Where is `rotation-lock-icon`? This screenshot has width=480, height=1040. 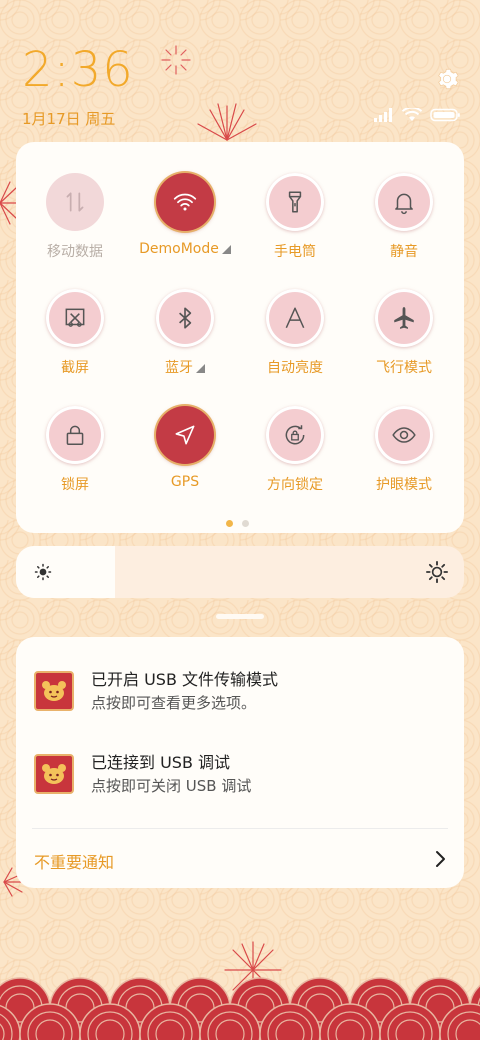 rotation-lock-icon is located at coordinates (295, 435).